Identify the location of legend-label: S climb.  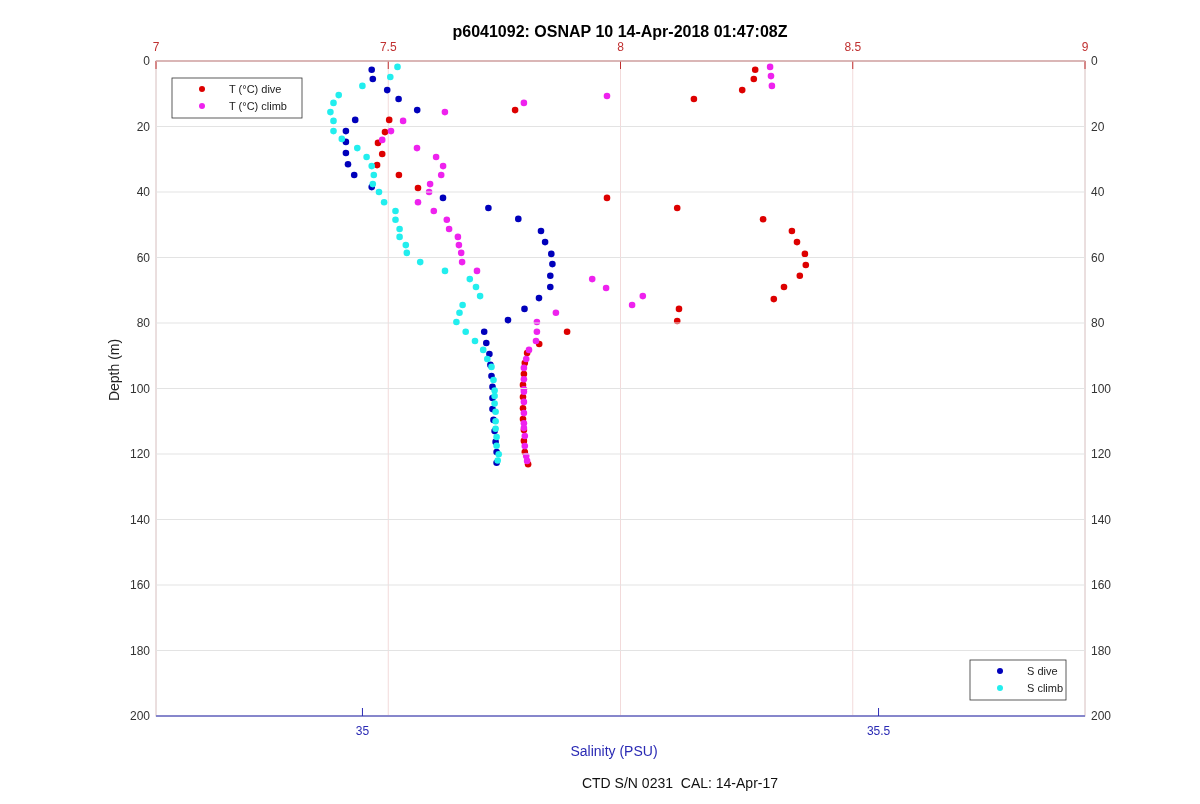
(1045, 688).